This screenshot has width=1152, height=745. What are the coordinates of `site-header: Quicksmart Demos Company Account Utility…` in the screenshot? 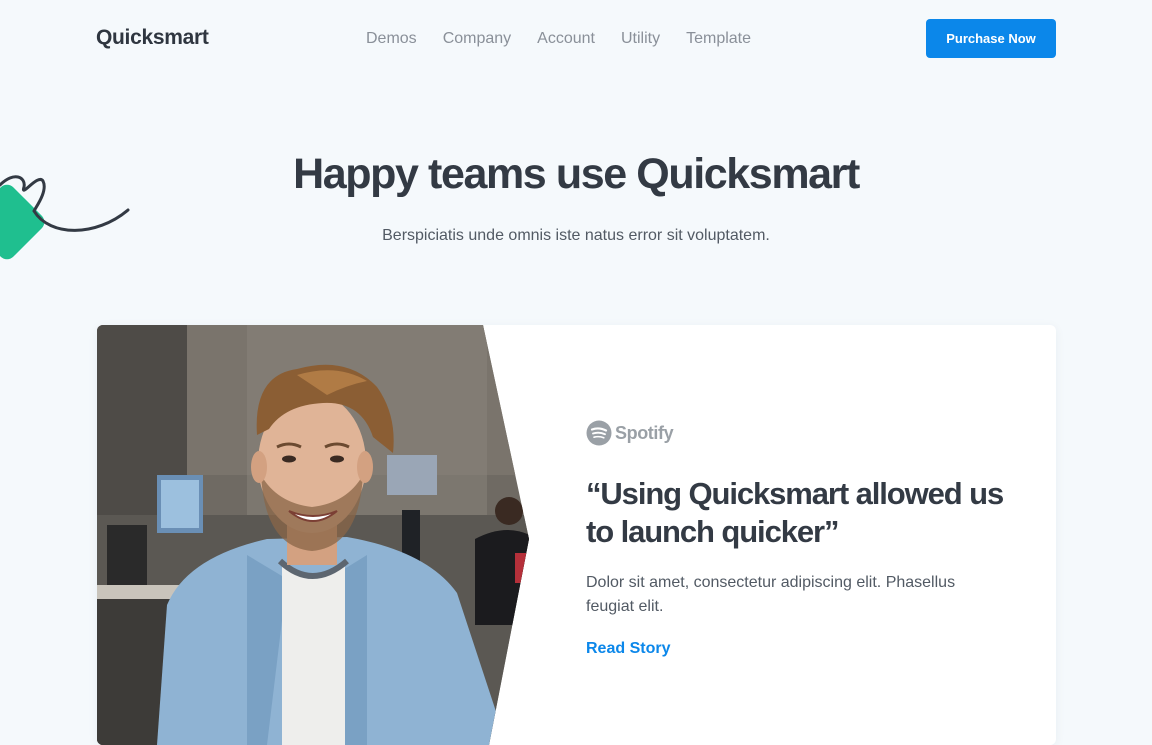 It's located at (576, 39).